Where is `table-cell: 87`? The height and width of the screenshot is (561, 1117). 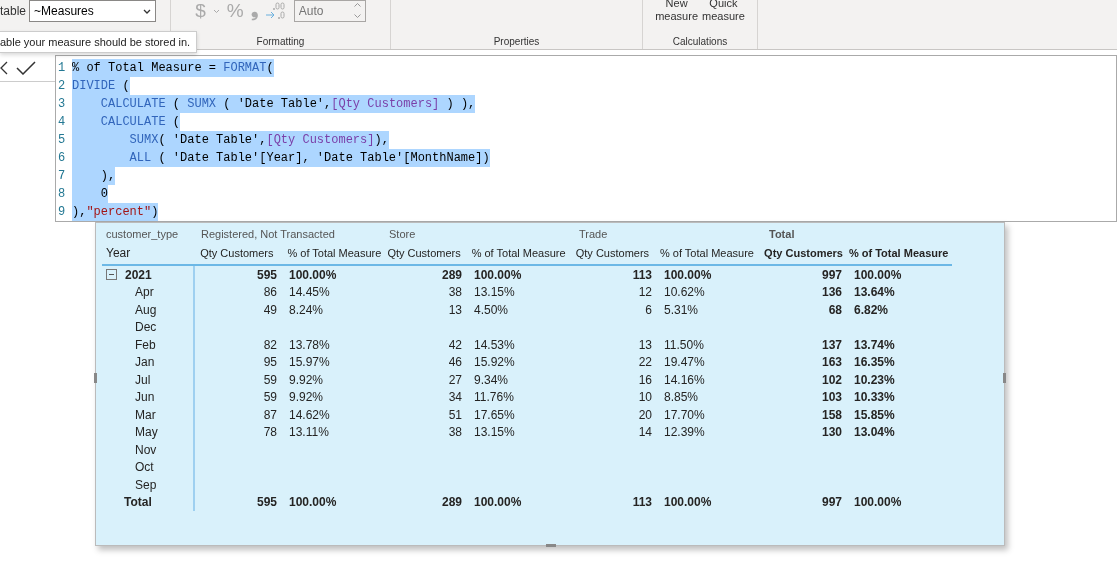
table-cell: 87 is located at coordinates (270, 414).